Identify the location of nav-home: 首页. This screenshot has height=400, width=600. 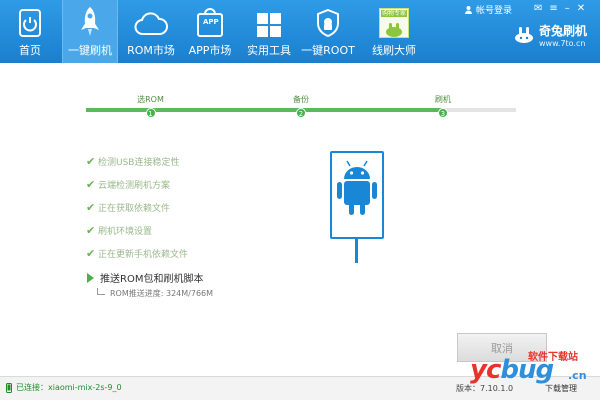
(30, 31).